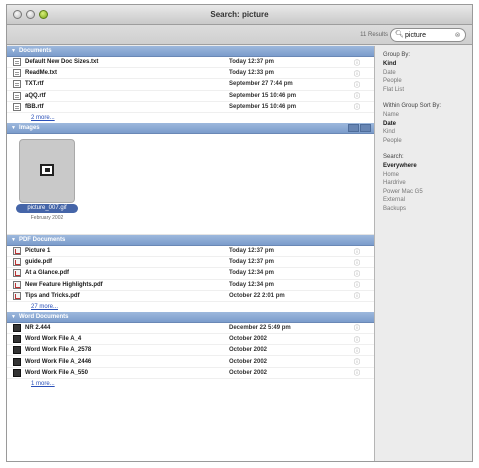 This screenshot has width=479, height=468. I want to click on thumbnail-date: February 2002, so click(47, 217).